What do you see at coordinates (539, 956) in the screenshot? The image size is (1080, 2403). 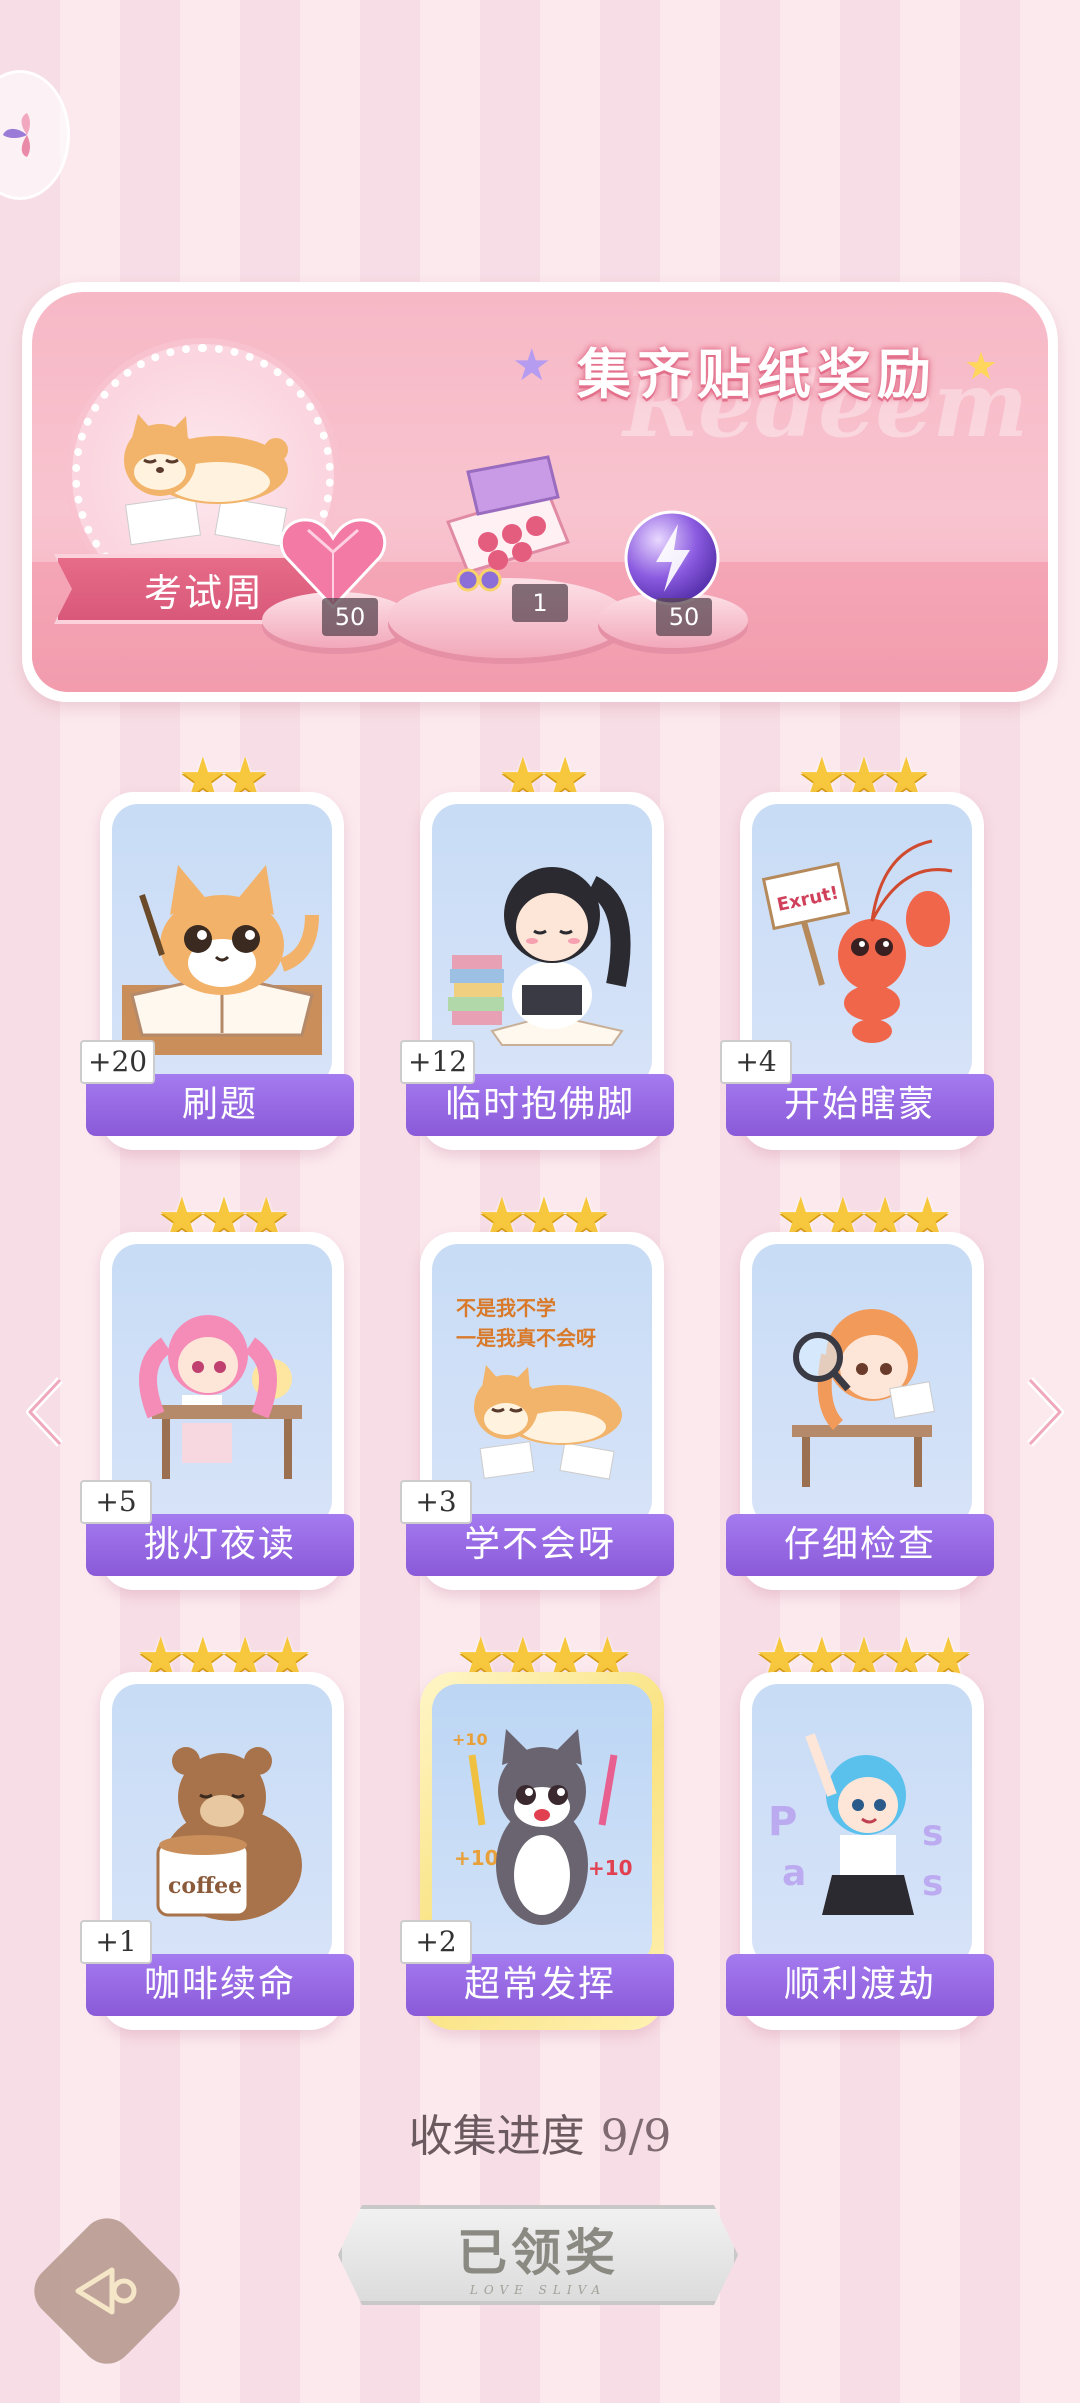 I see `girl-cramming-sticker` at bounding box center [539, 956].